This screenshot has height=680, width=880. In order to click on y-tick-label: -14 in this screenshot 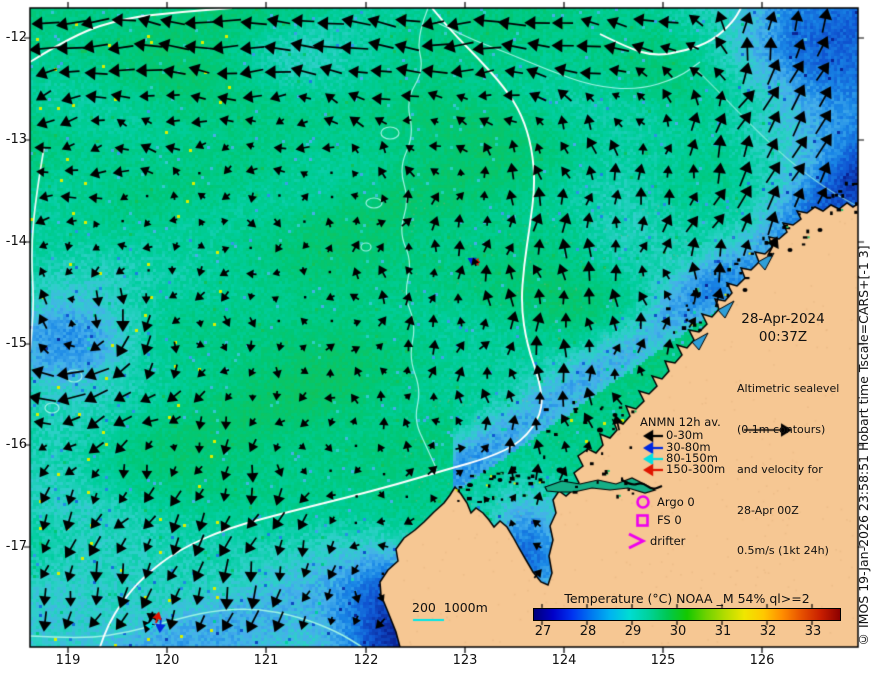, I will do `click(16, 241)`.